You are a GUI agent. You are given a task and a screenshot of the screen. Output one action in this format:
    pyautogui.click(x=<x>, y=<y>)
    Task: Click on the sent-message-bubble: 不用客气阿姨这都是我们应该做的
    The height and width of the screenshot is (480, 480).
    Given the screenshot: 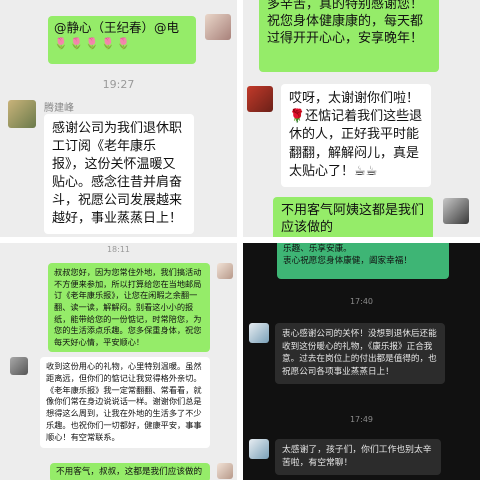 What is the action you would take?
    pyautogui.click(x=353, y=217)
    